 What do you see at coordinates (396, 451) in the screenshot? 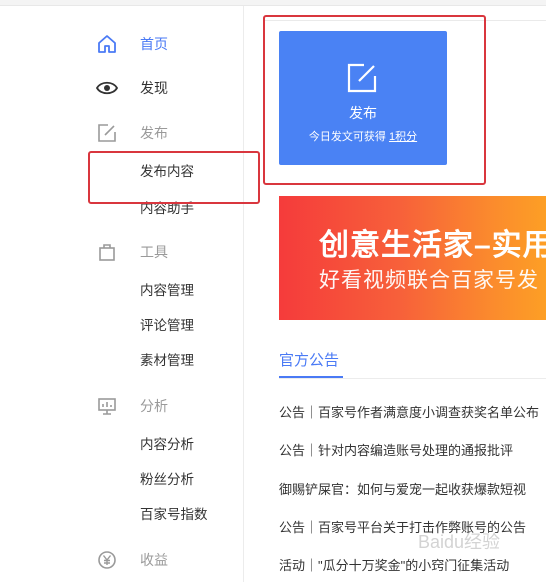
I see `notice-item: 公告｜针对内容编造账号处理的通报批评` at bounding box center [396, 451].